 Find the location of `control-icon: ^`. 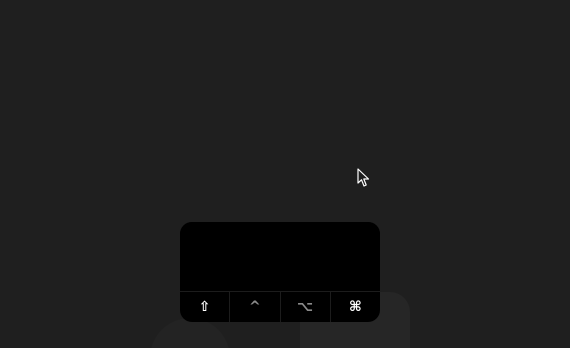

control-icon: ^ is located at coordinates (255, 307).